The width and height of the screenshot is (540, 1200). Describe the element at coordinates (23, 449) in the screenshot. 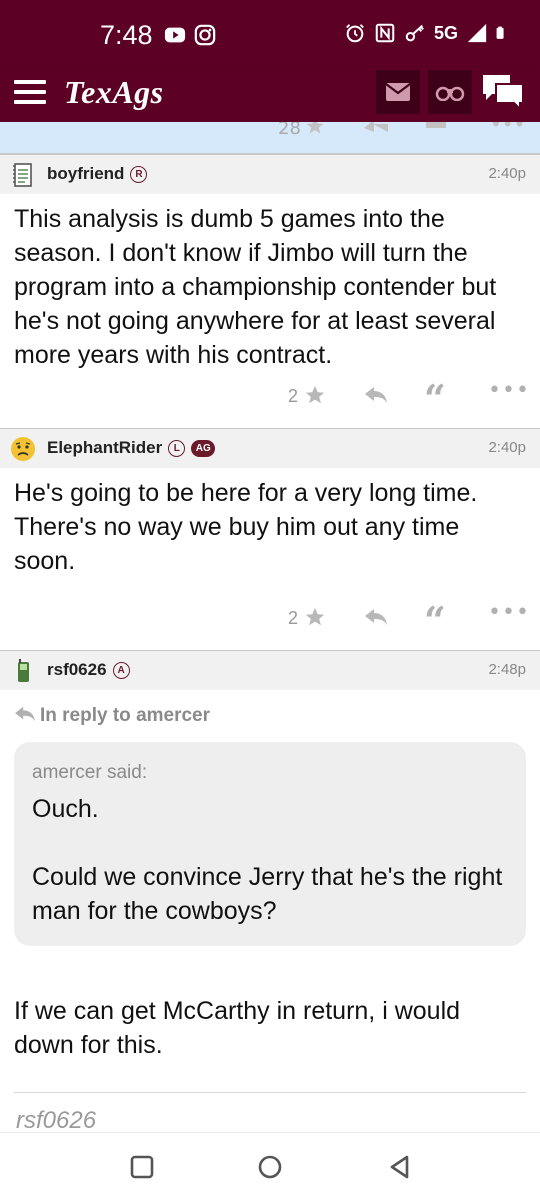

I see `worried-face-avatar-icon` at that location.